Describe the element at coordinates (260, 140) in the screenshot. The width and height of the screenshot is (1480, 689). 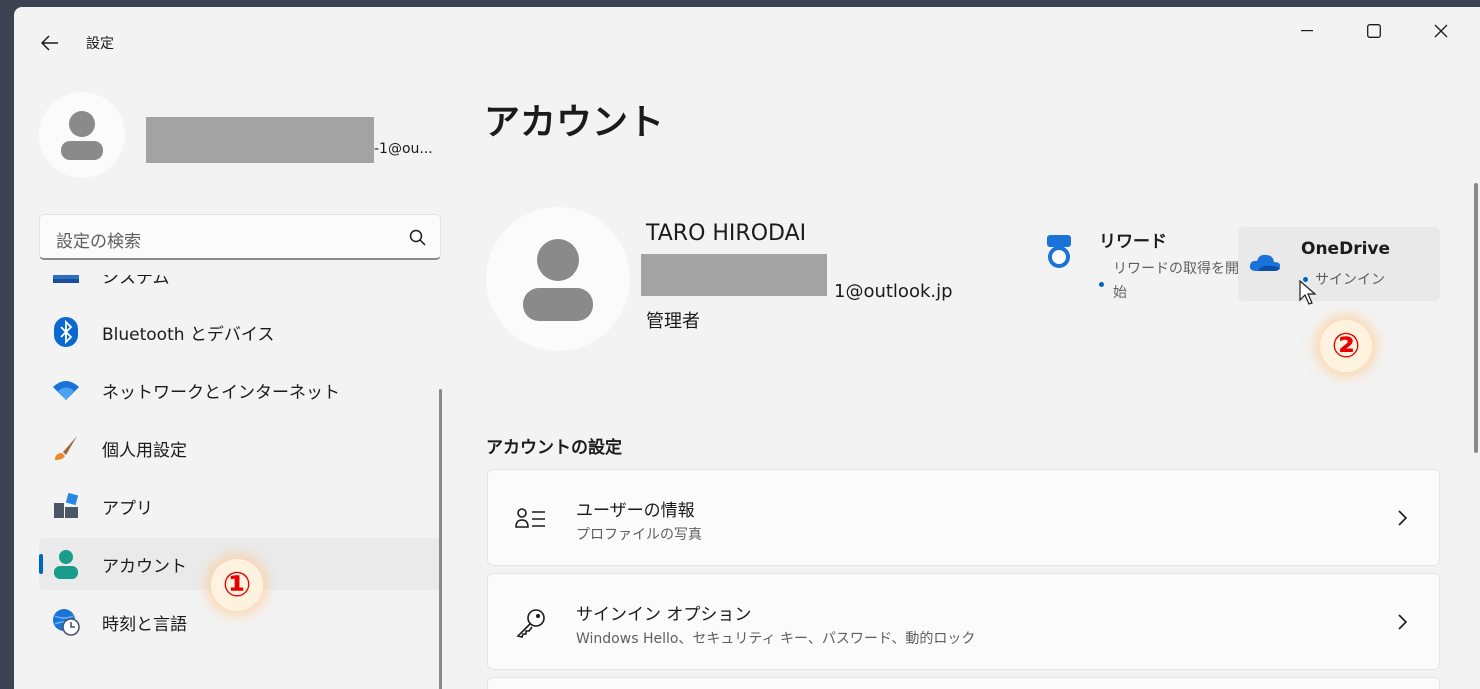
I see `redacted-name` at that location.